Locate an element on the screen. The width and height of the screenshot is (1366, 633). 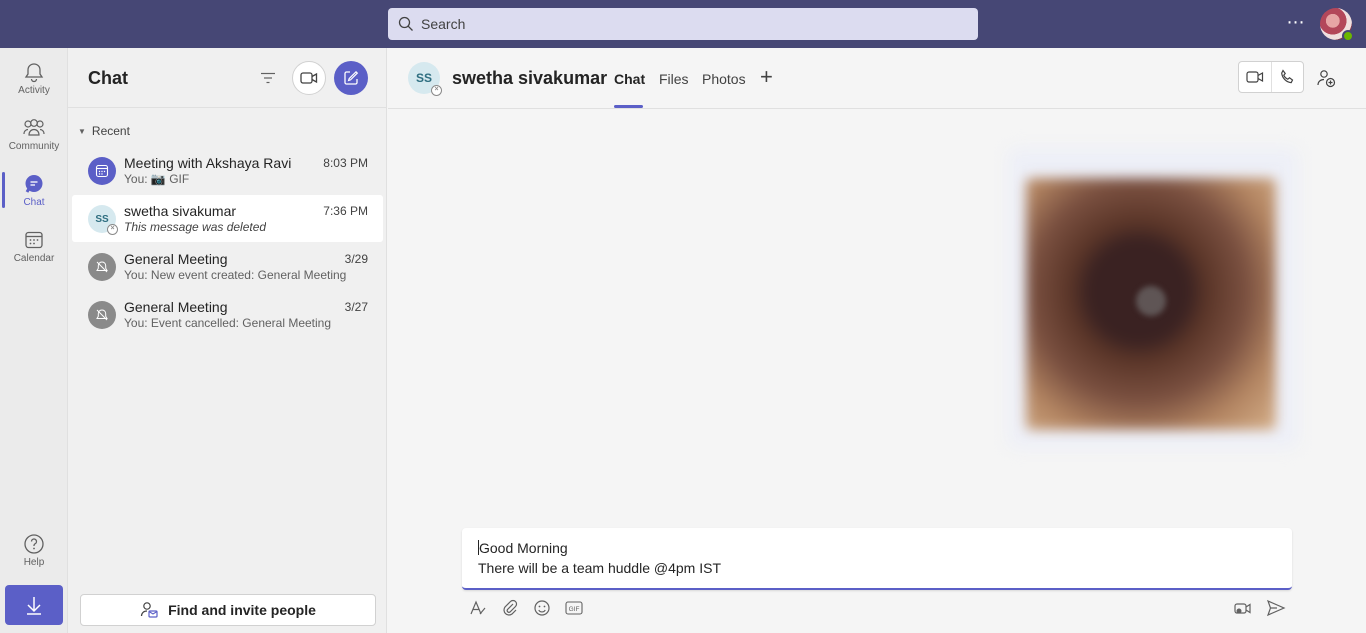
loop-video-icon is located at coordinates (1242, 608).